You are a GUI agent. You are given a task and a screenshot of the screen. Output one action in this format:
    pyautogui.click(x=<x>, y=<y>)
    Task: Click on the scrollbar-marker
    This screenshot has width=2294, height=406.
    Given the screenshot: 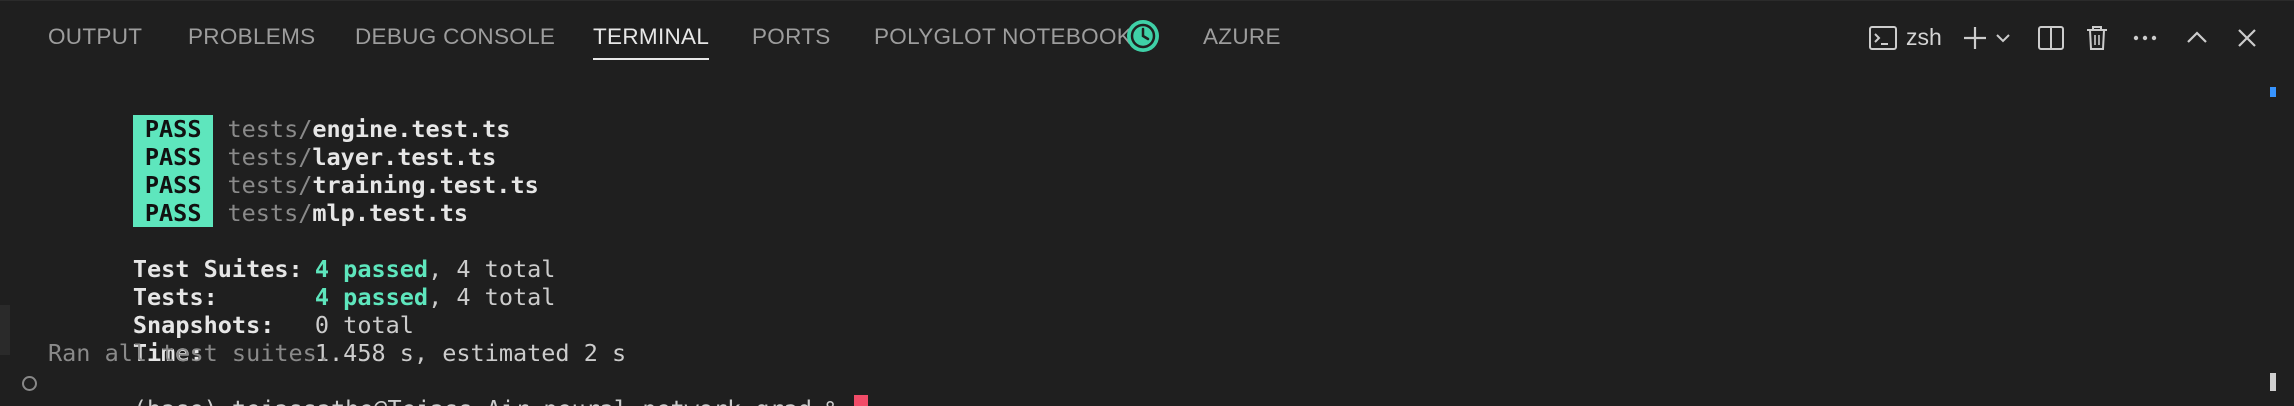 What is the action you would take?
    pyautogui.click(x=2273, y=92)
    